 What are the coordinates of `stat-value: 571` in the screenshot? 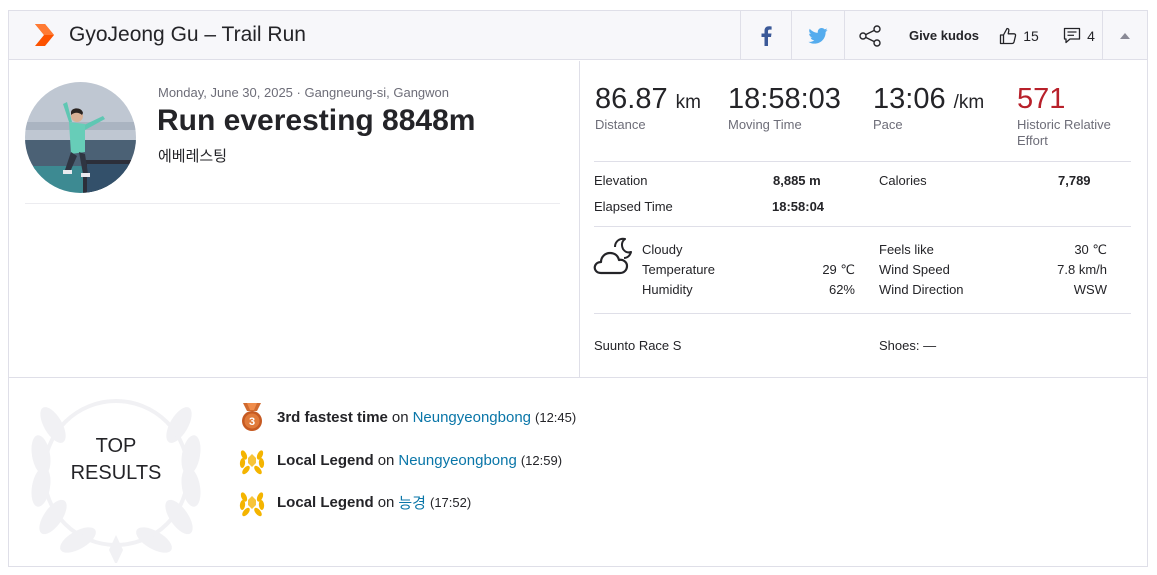 It's located at (1041, 99).